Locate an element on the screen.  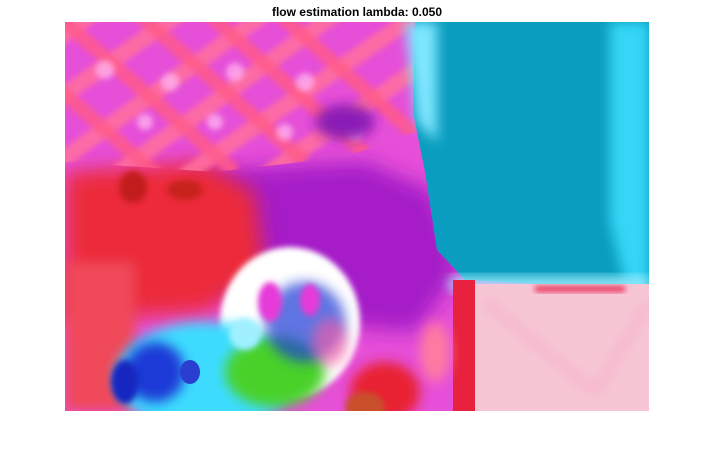
figure-title: flow estimation lambda: 0.050 is located at coordinates (357, 12).